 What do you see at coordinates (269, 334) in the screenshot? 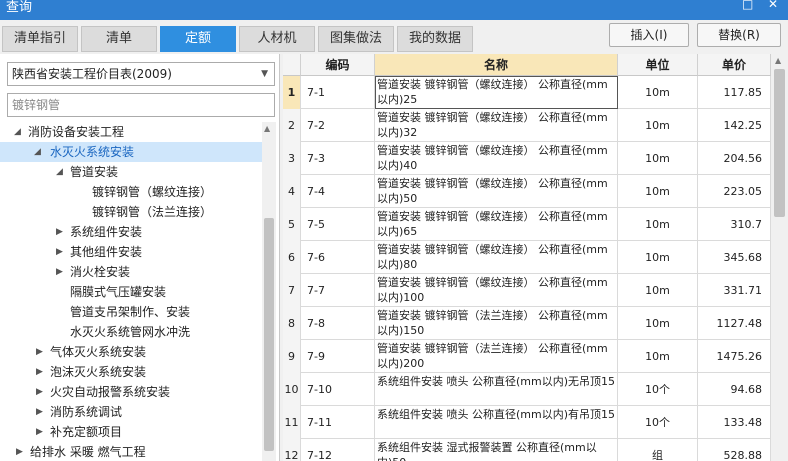
I see `tree-scrollbar-thumb` at bounding box center [269, 334].